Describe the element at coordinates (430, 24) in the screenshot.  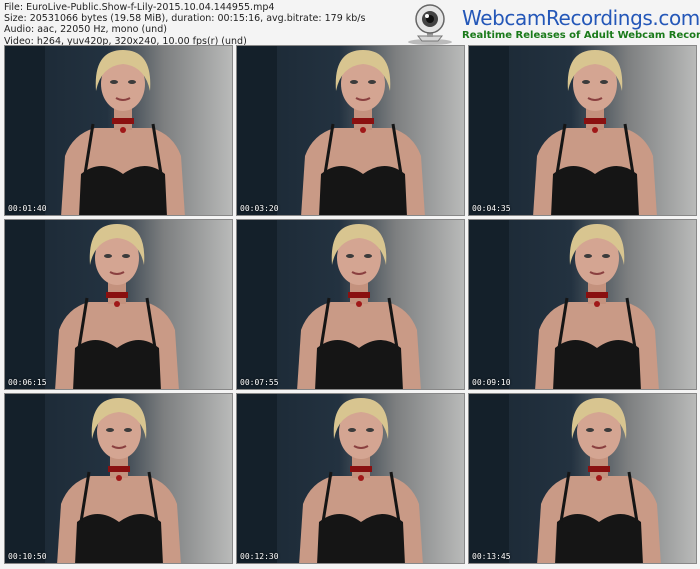
I see `webcam-icon` at that location.